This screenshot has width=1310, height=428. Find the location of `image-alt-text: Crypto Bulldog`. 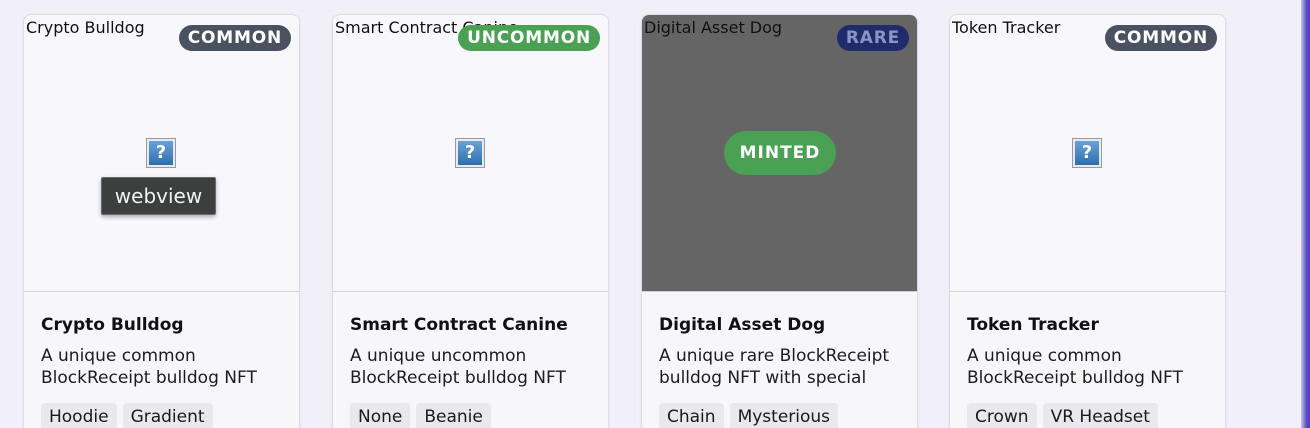

image-alt-text: Crypto Bulldog is located at coordinates (85, 27).